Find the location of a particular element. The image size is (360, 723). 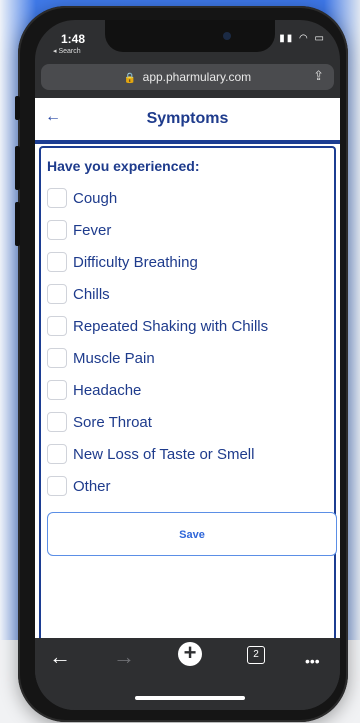

status-icons: ▮▮ ◠ ▭ is located at coordinates (302, 38).